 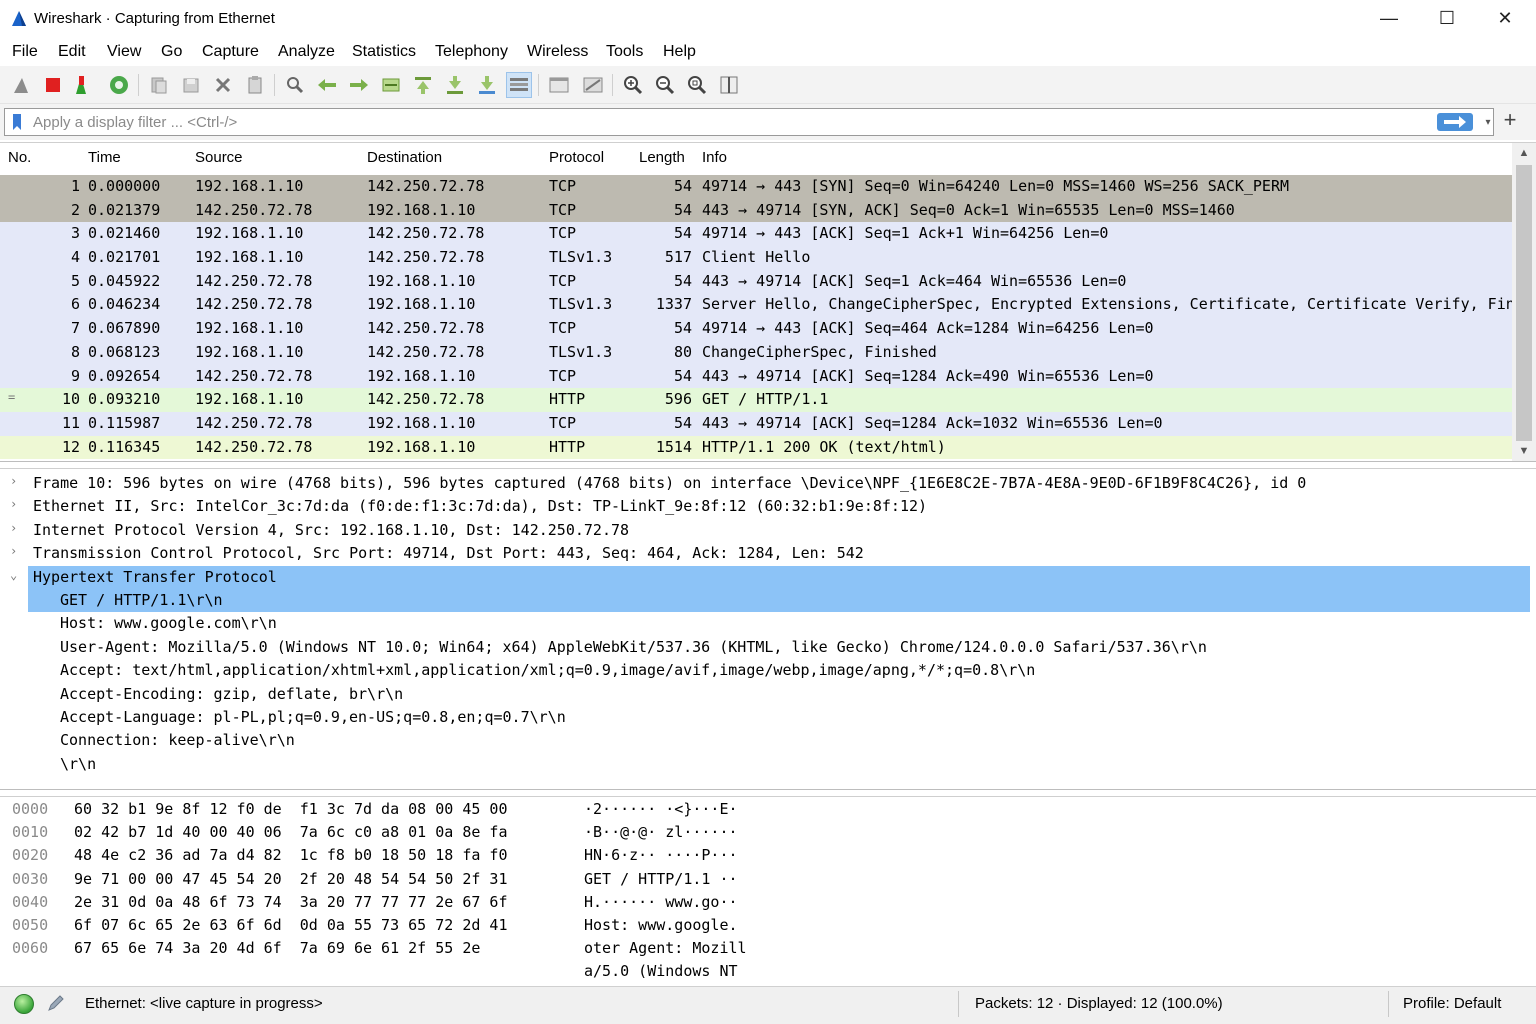 What do you see at coordinates (17, 122) in the screenshot?
I see `bookmark-icon` at bounding box center [17, 122].